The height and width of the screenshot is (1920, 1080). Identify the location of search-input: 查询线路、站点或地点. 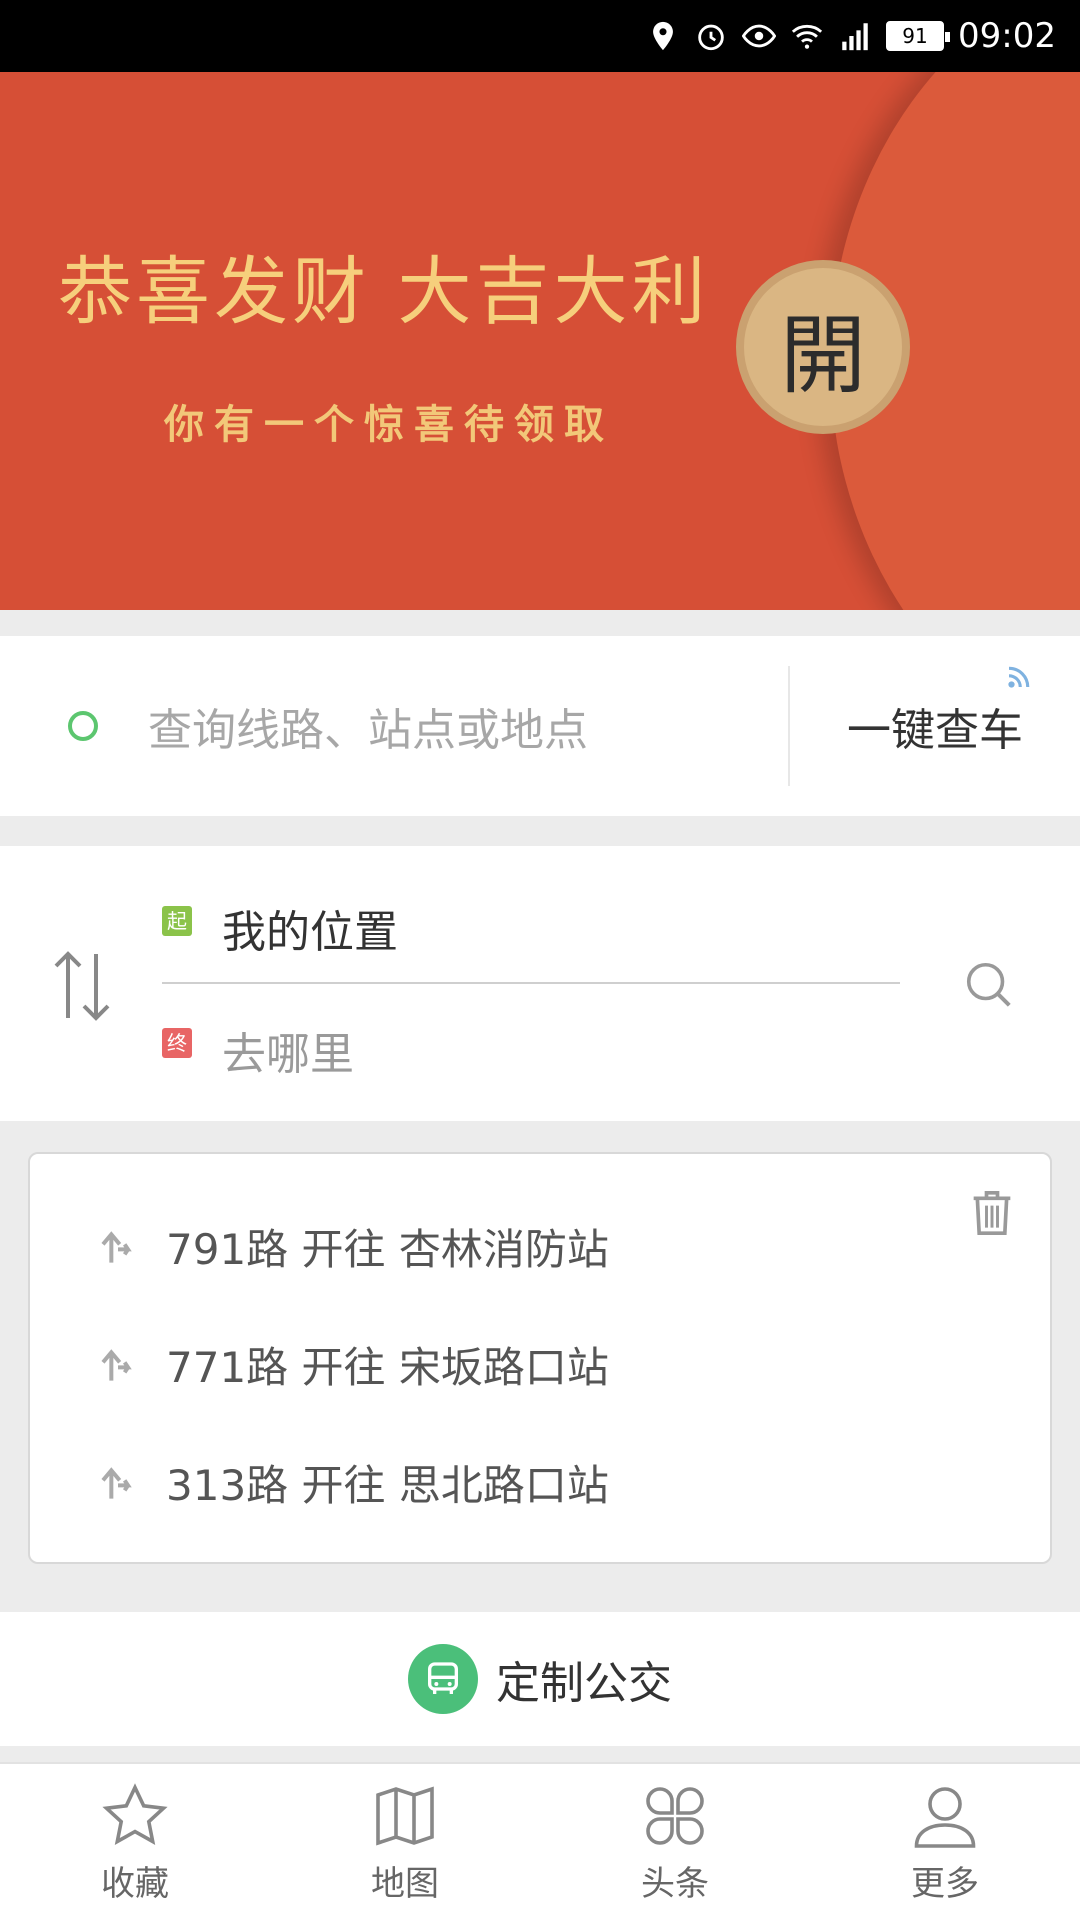
(395, 726).